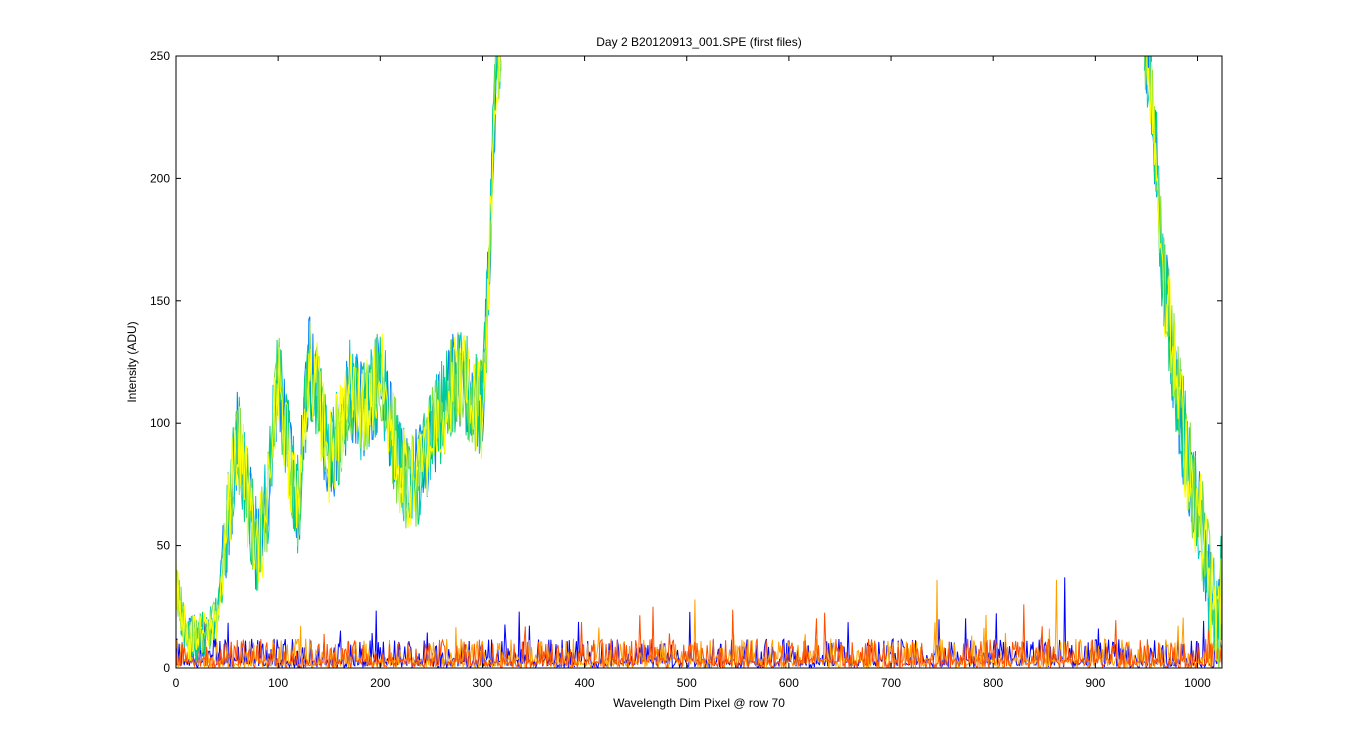 The image size is (1350, 750). I want to click on x-tick-label: 300, so click(482, 683).